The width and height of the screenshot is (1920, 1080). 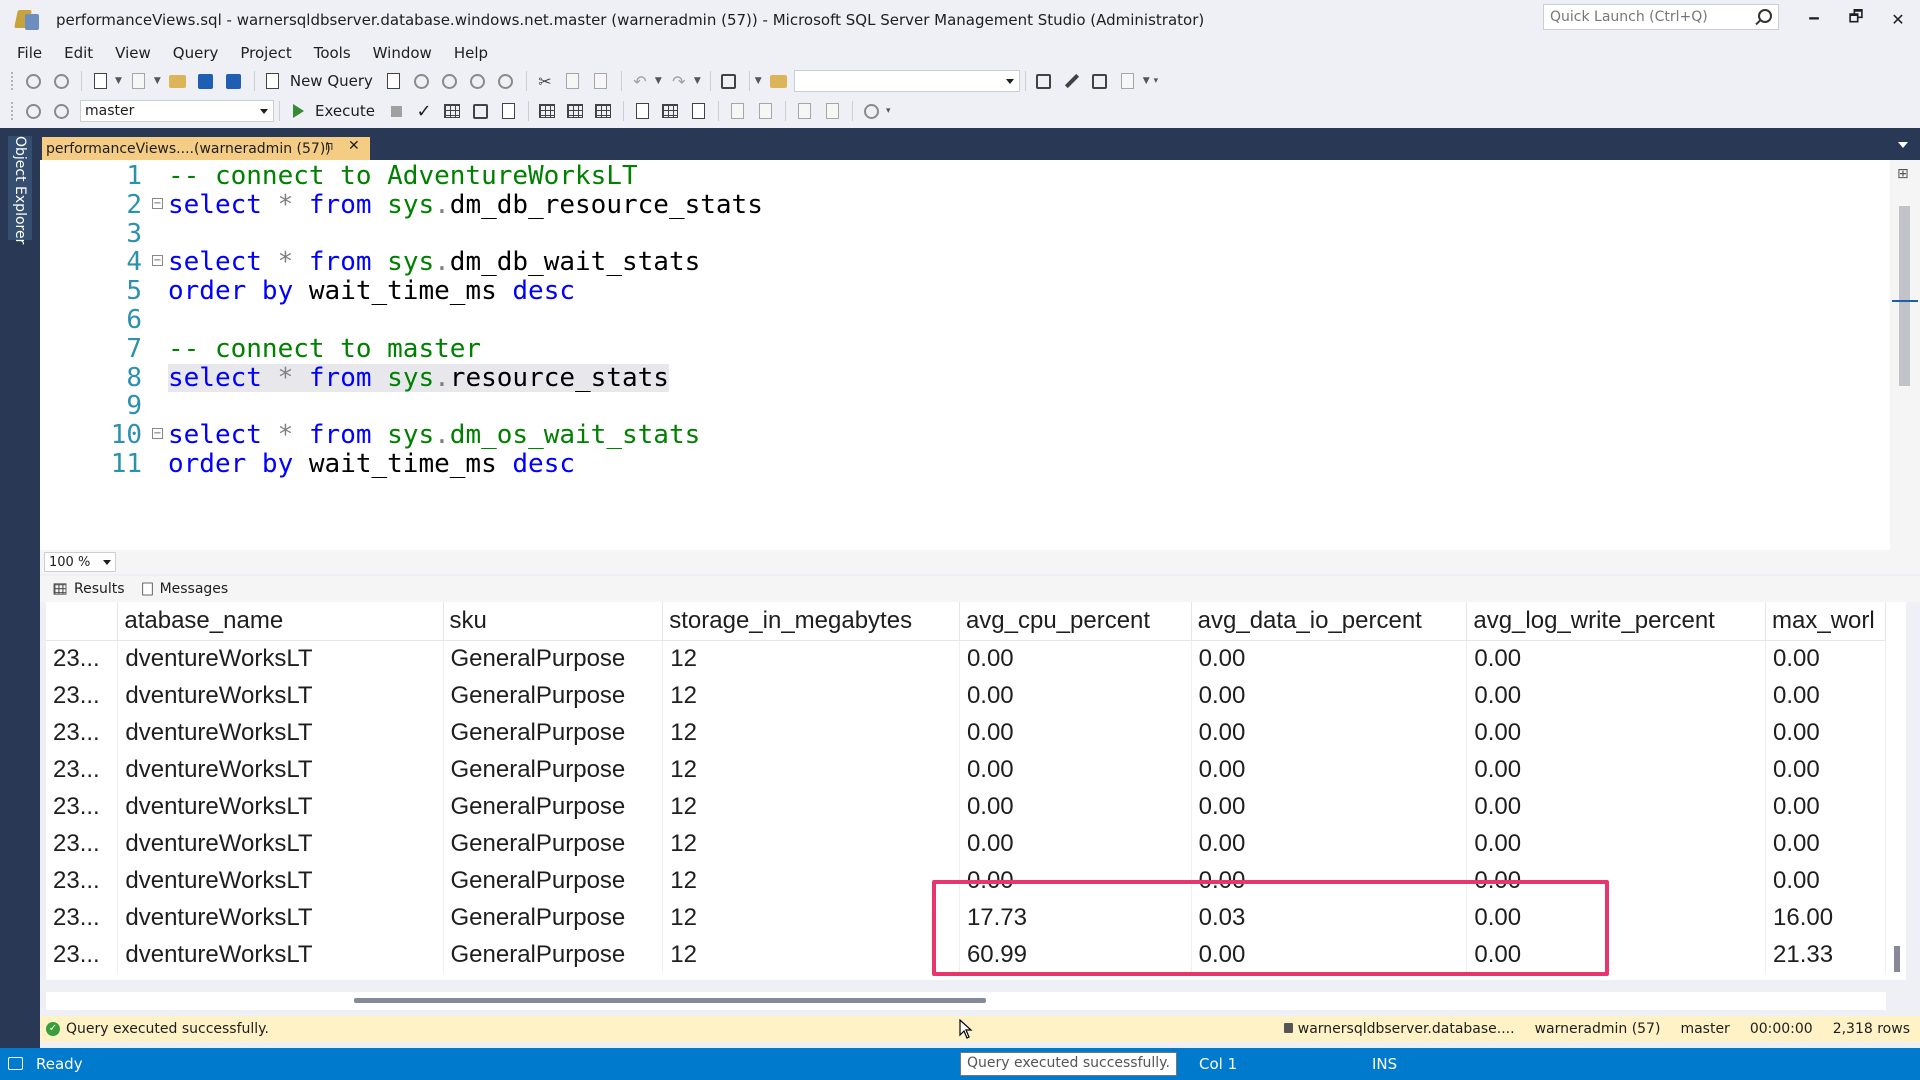 What do you see at coordinates (61, 111) in the screenshot?
I see `change-connection-button` at bounding box center [61, 111].